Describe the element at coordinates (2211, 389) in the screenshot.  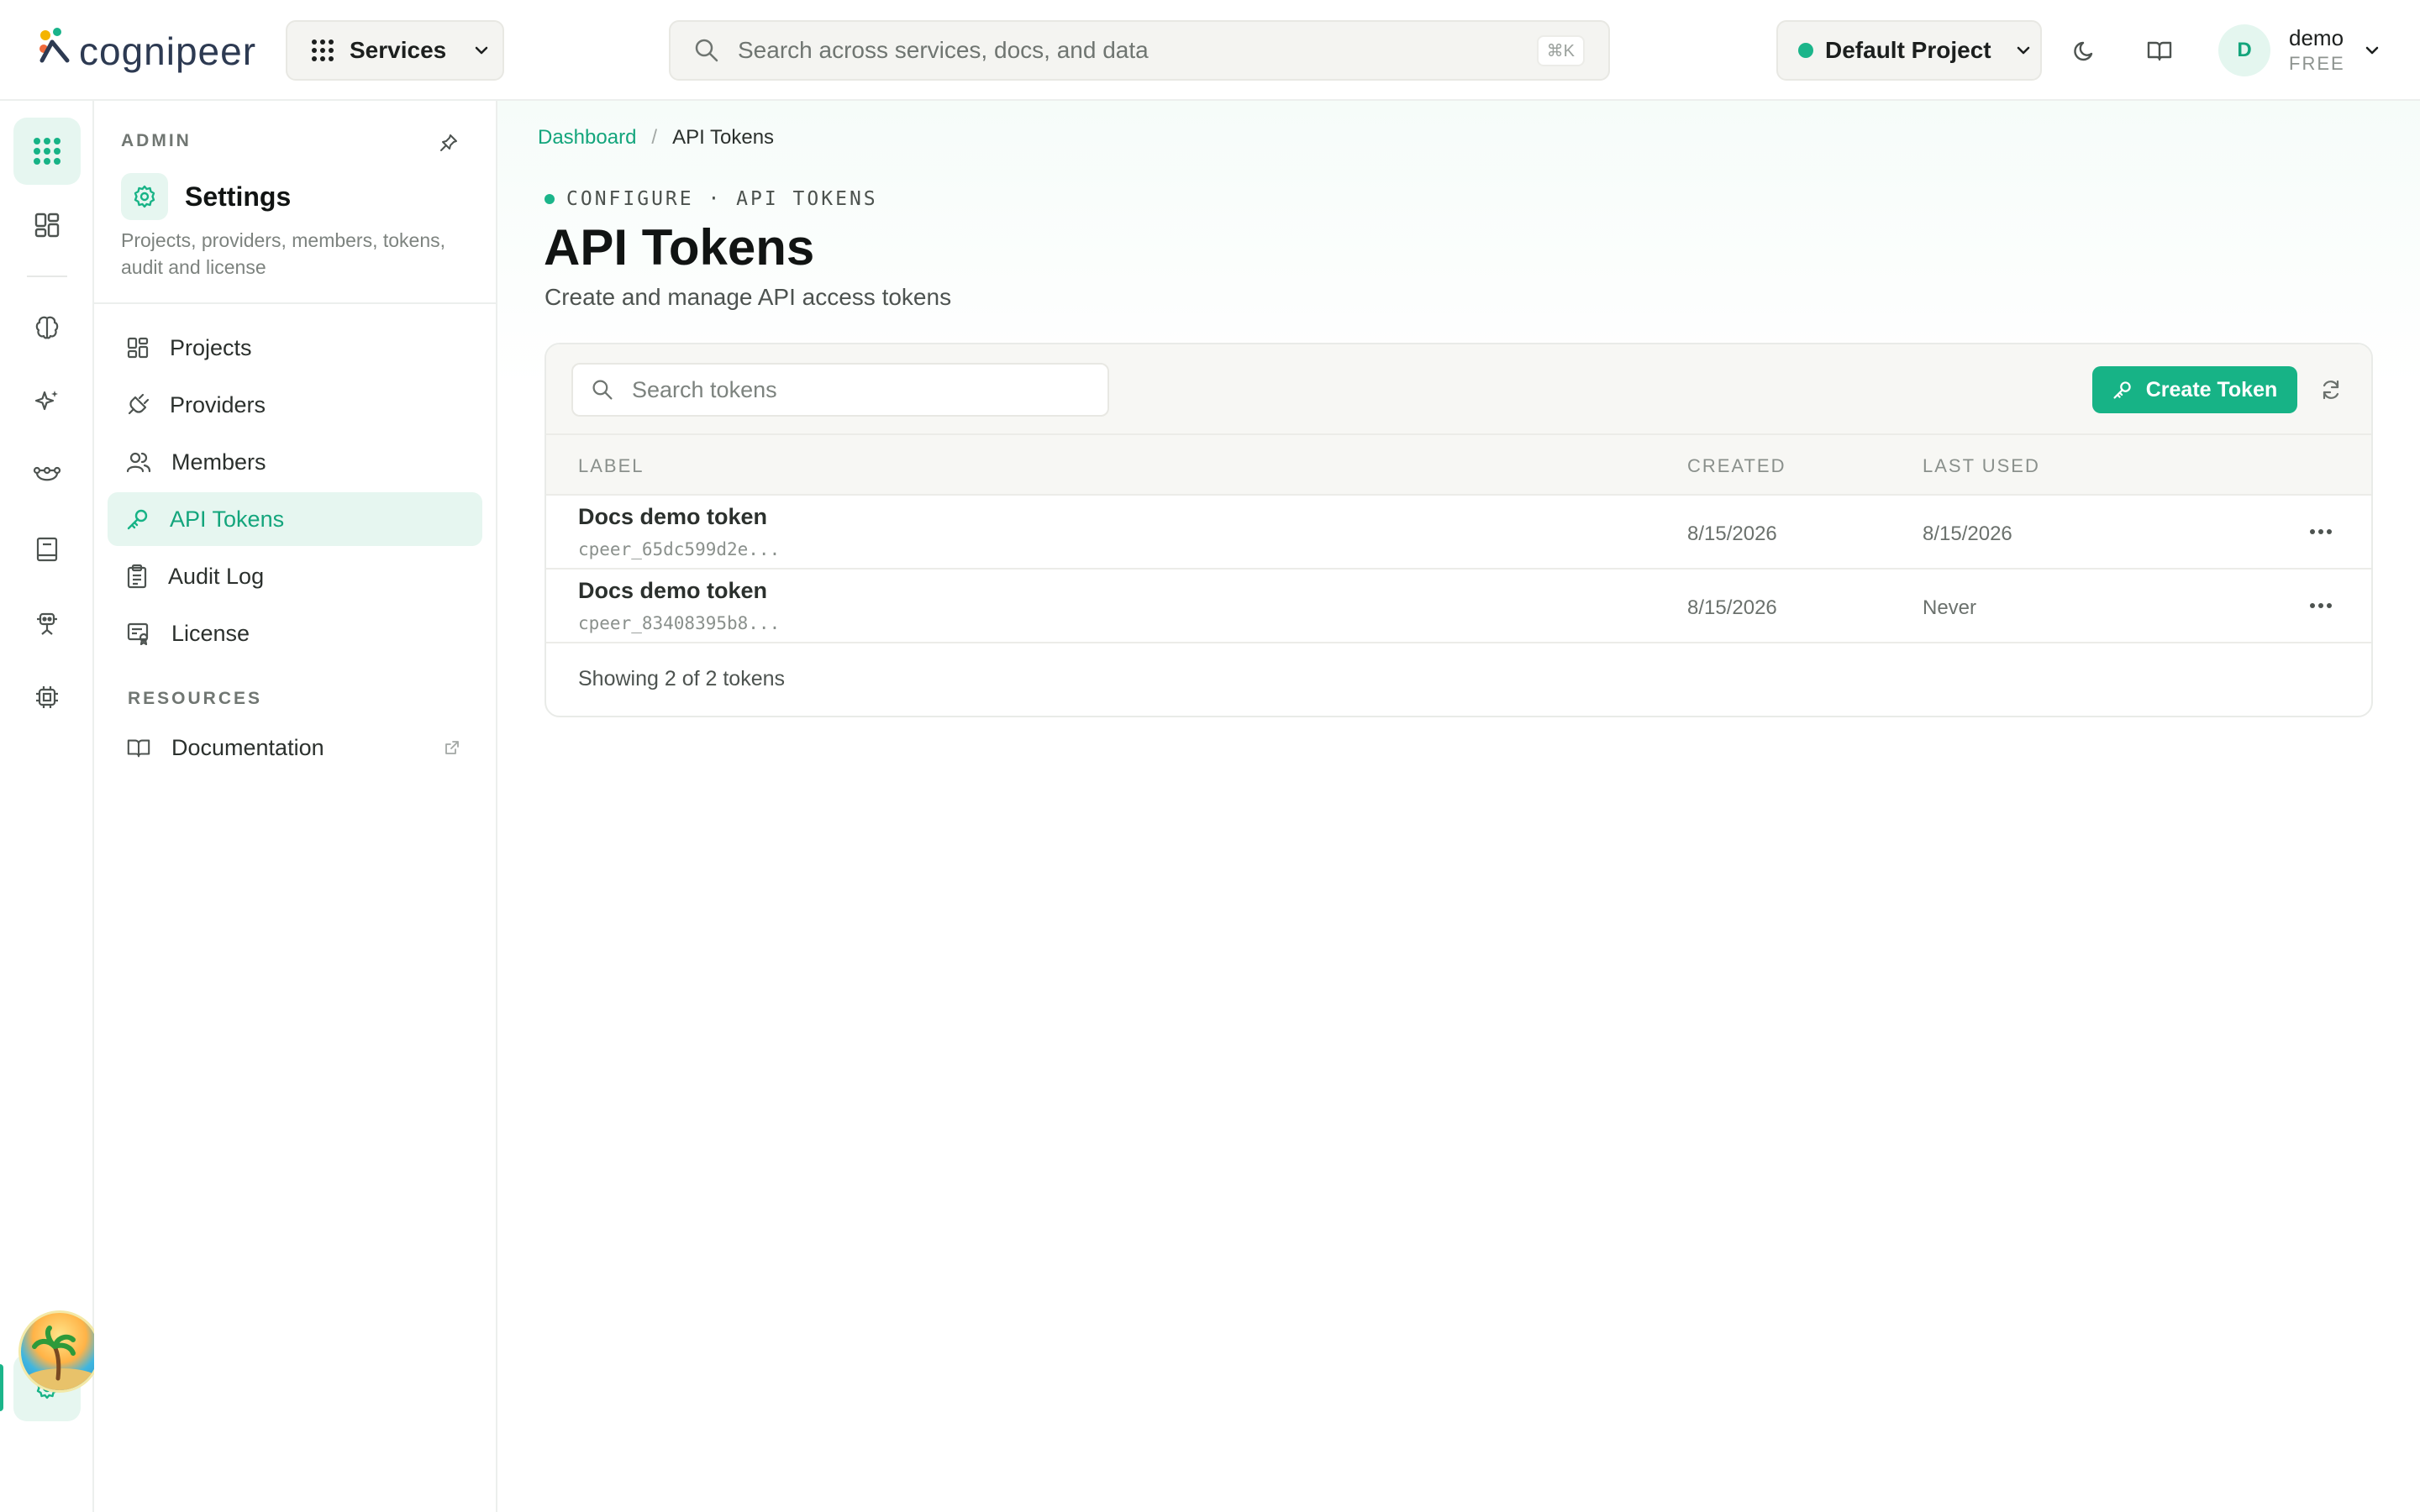
I see `create-token-label: Create Token` at that location.